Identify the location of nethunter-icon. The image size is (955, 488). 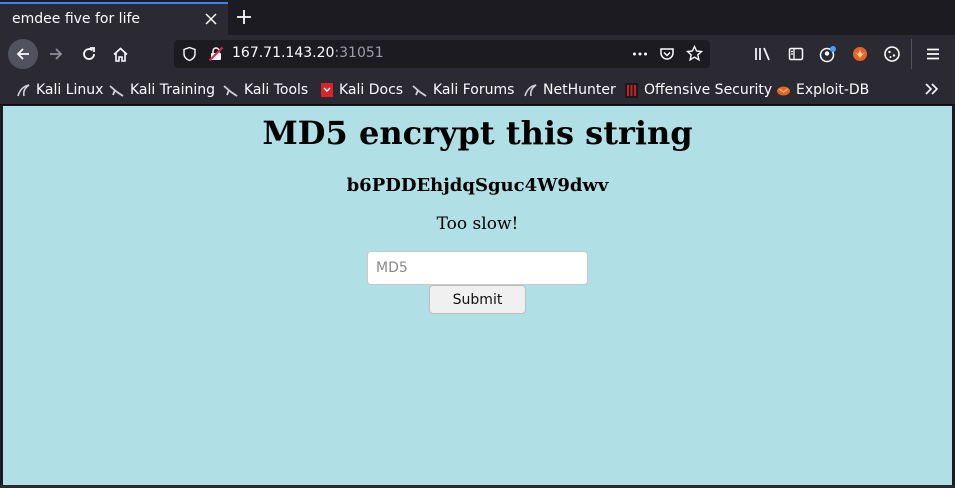
(530, 89).